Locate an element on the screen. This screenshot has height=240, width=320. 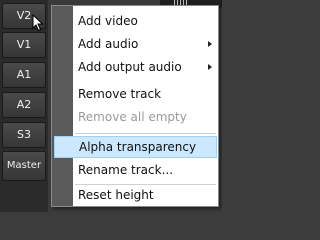
menu-item-add-audio: Add audio is located at coordinates (145, 44).